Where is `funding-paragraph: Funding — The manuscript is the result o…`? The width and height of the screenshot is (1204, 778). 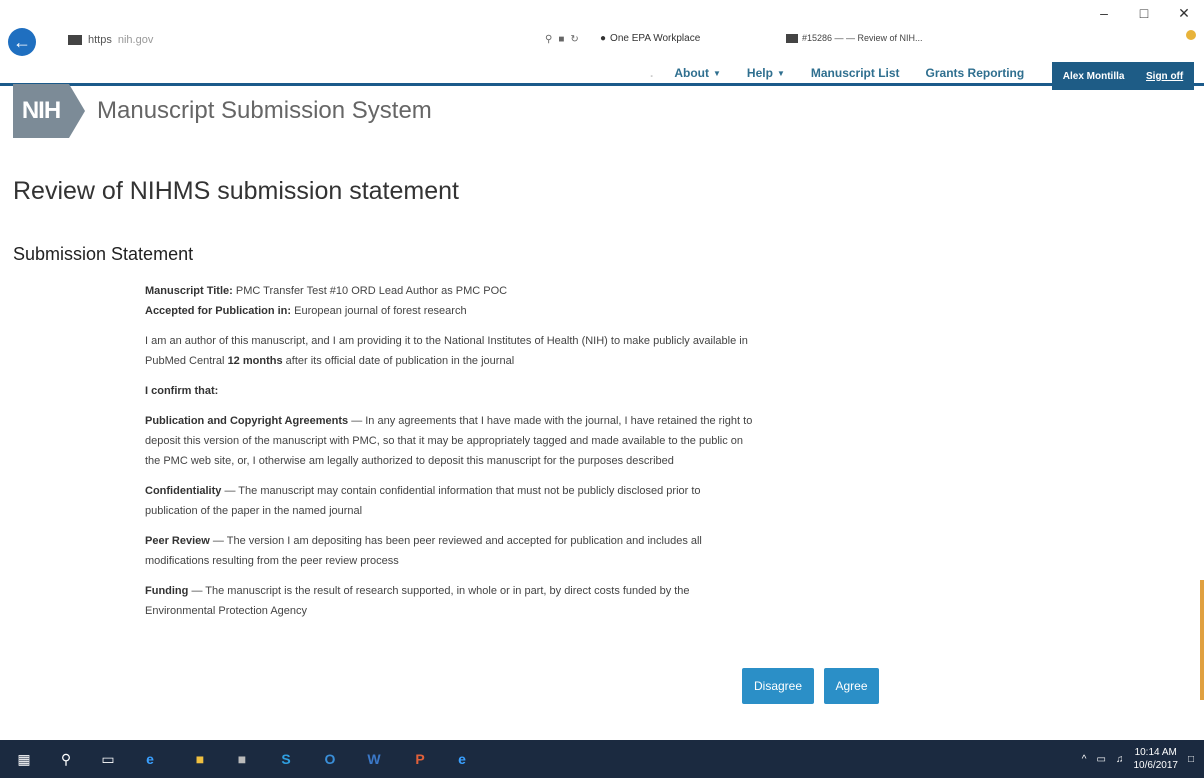 funding-paragraph: Funding — The manuscript is the result o… is located at coordinates (450, 601).